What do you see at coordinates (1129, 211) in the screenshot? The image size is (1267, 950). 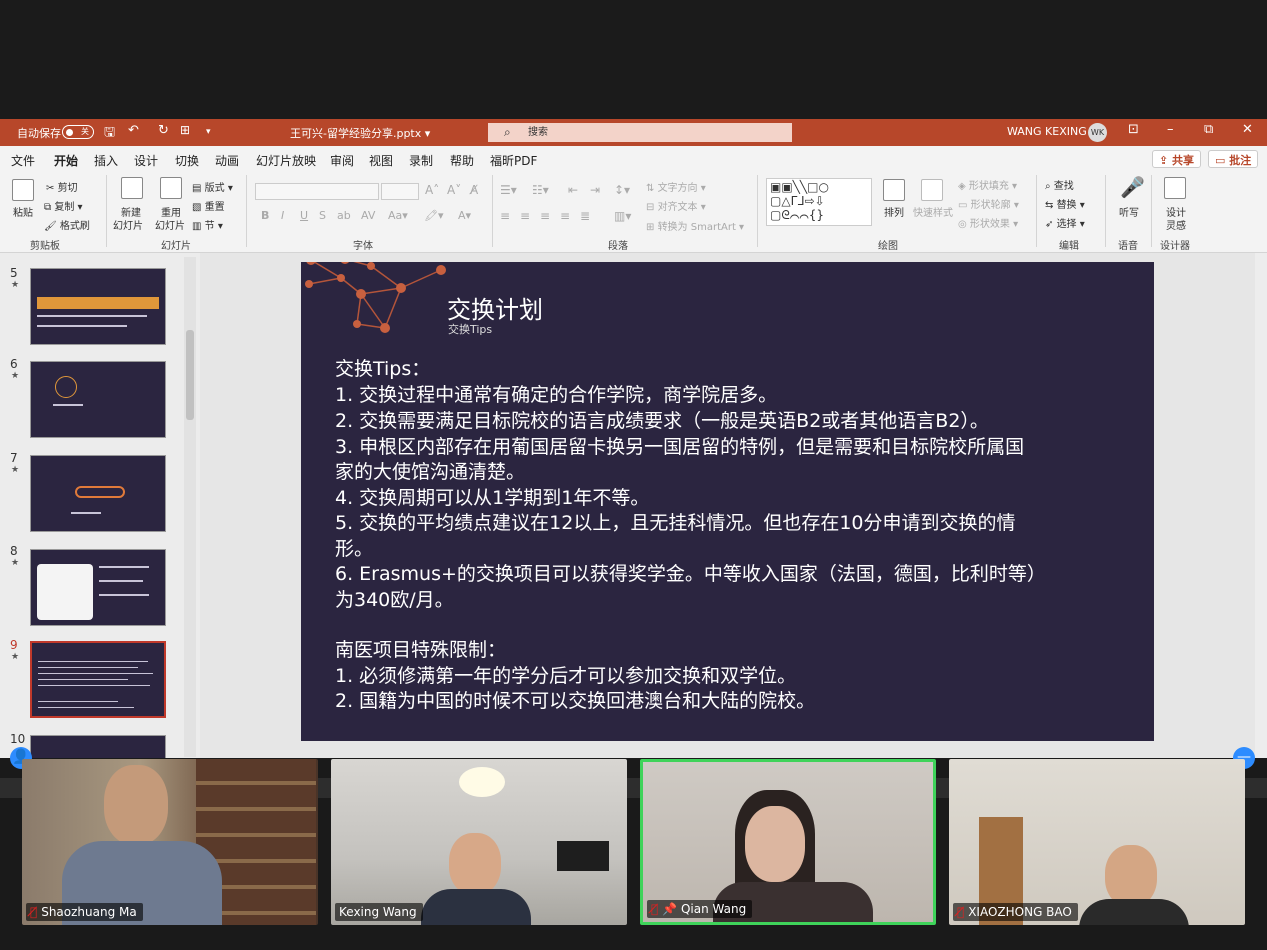 I see `dictate-button: 听写` at bounding box center [1129, 211].